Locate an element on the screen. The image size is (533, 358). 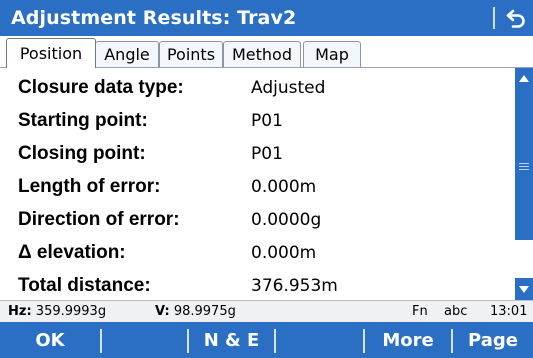
arrow-down-icon is located at coordinates (524, 289).